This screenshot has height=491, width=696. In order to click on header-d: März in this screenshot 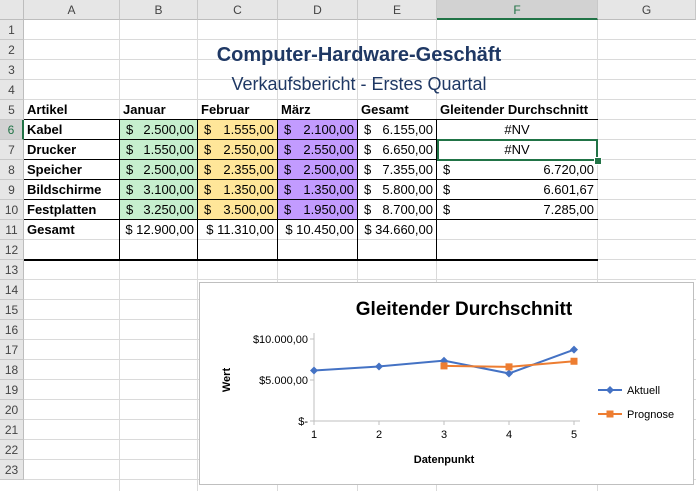, I will do `click(317, 109)`.